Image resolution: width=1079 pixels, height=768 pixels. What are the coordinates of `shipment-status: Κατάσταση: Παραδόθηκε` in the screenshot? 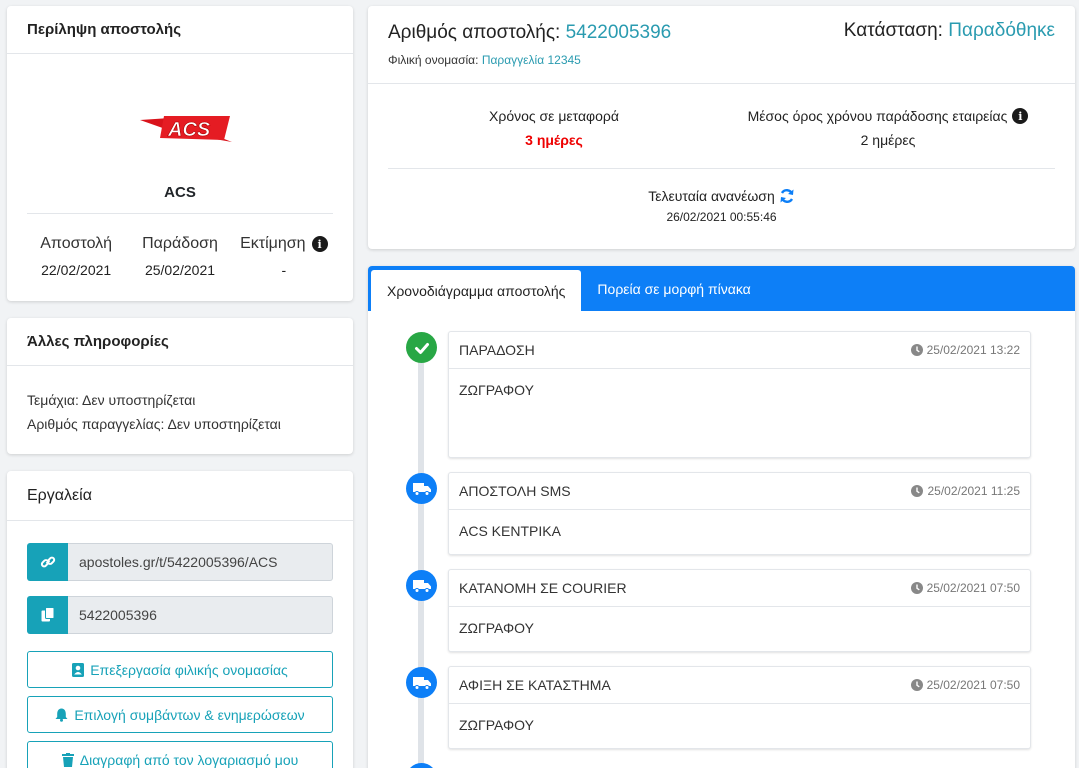 It's located at (949, 31).